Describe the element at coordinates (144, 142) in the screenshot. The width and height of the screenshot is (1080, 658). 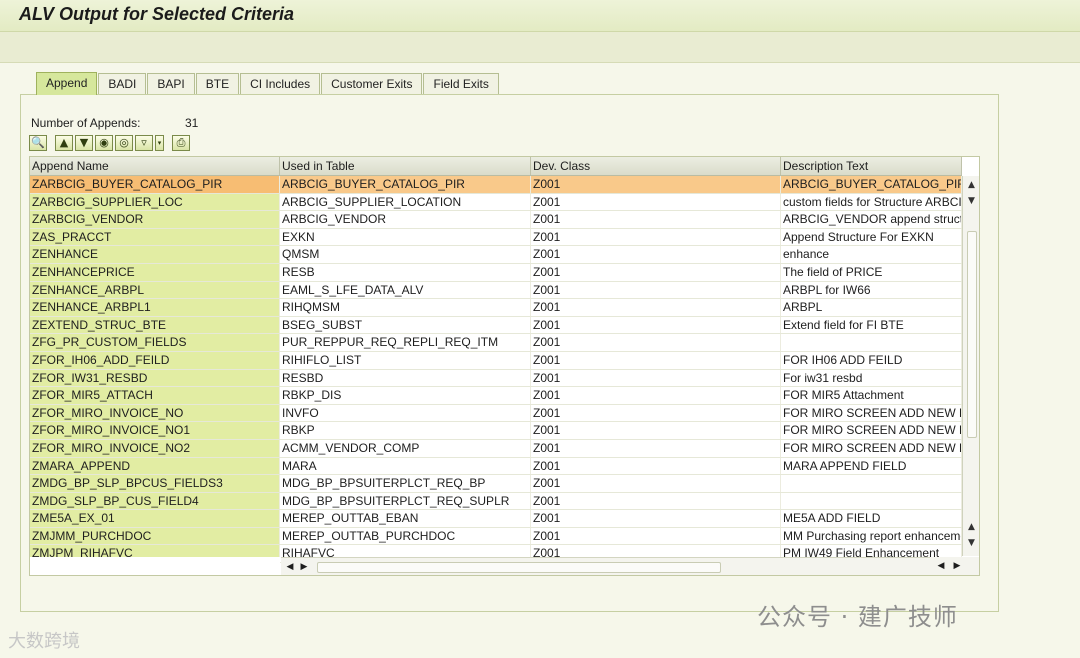
I see `filter-icon: ▿` at that location.